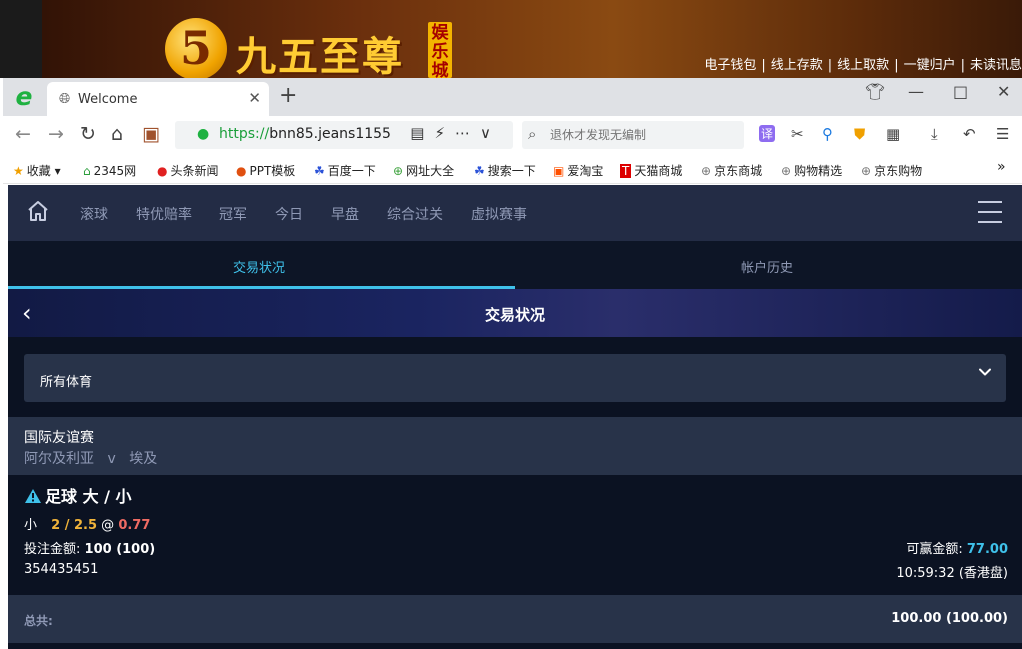  I want to click on nav-outright: 冠军, so click(233, 214).